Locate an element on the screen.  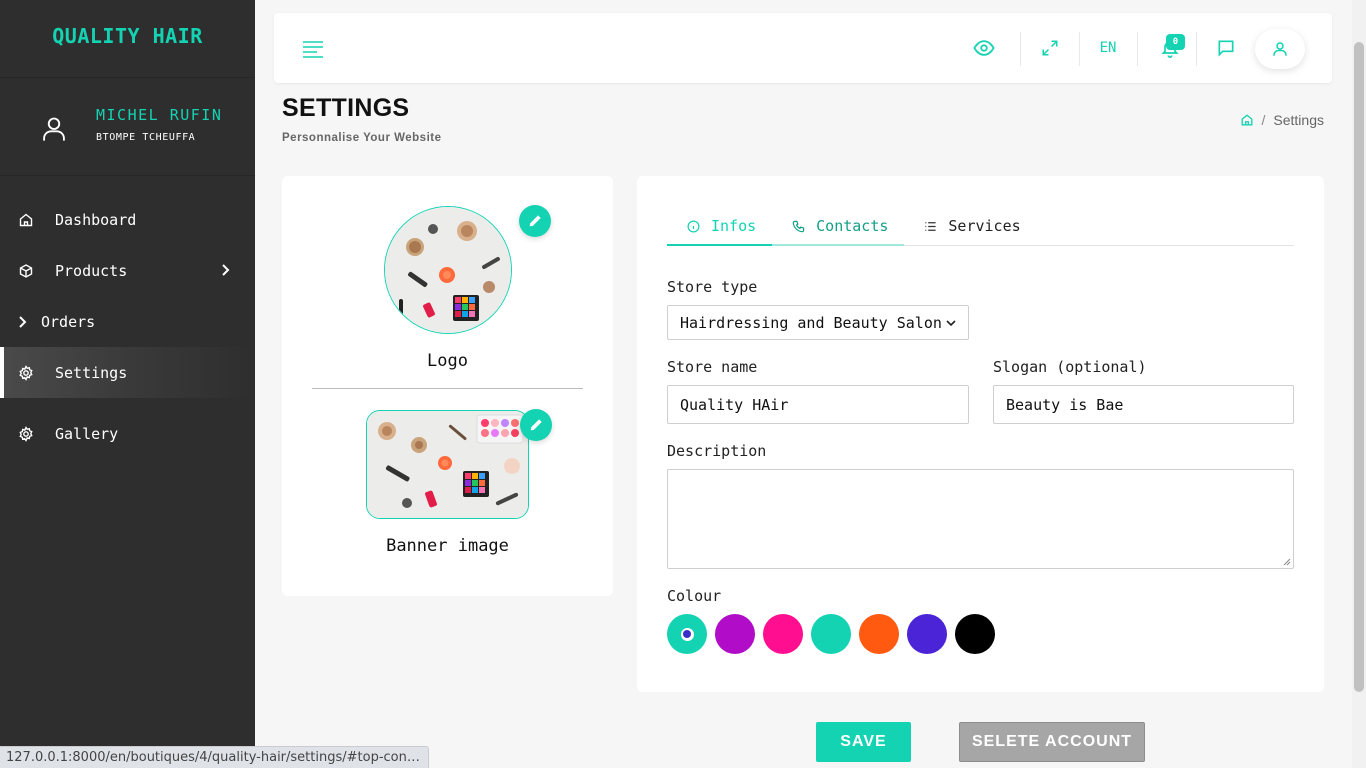
edit-logo-button is located at coordinates (535, 221).